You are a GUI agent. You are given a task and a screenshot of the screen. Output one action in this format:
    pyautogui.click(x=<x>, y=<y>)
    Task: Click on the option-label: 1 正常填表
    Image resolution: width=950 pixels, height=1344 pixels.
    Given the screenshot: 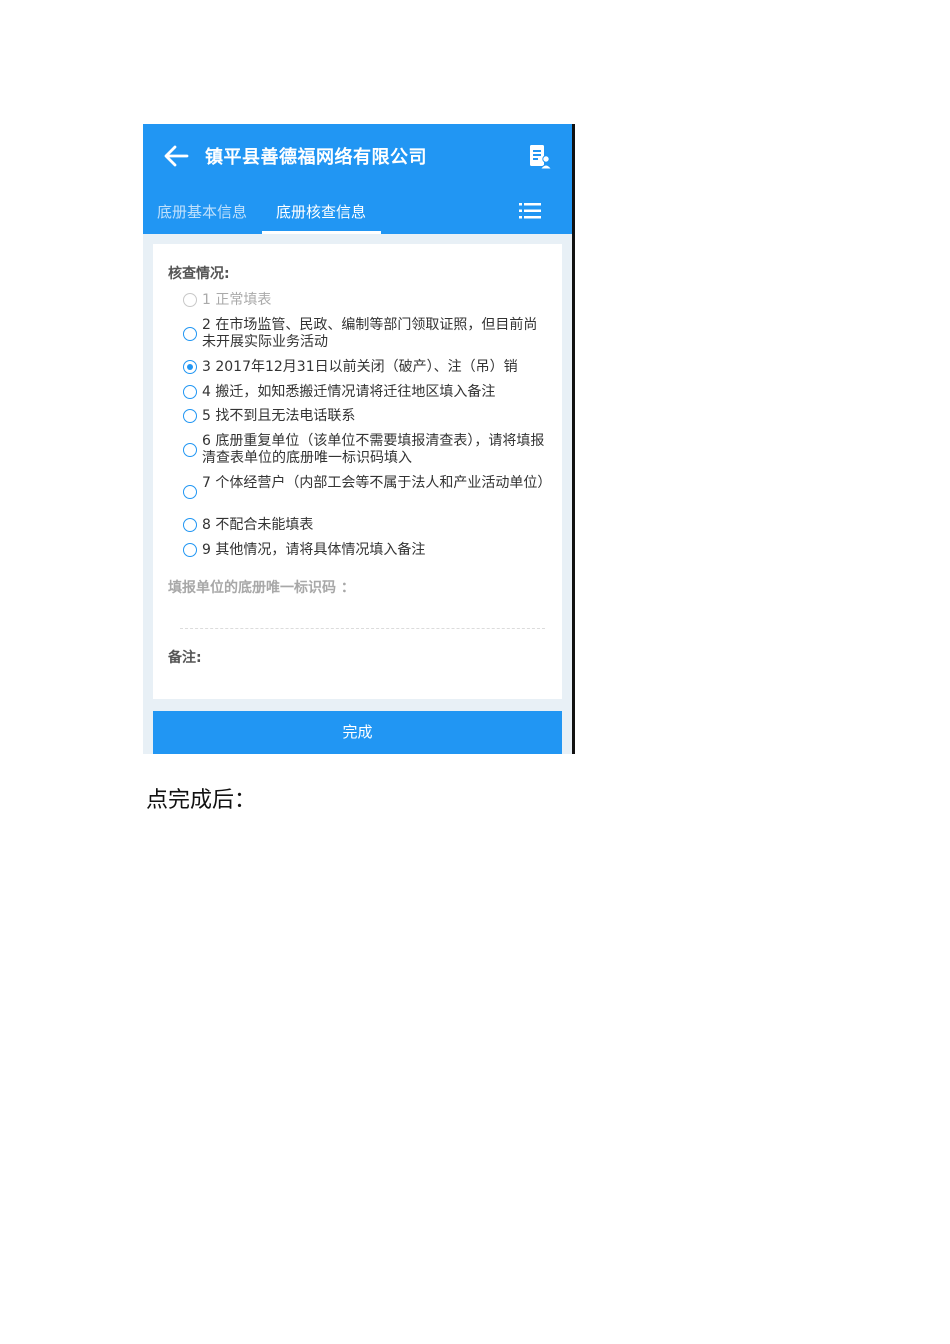 What is the action you would take?
    pyautogui.click(x=237, y=300)
    